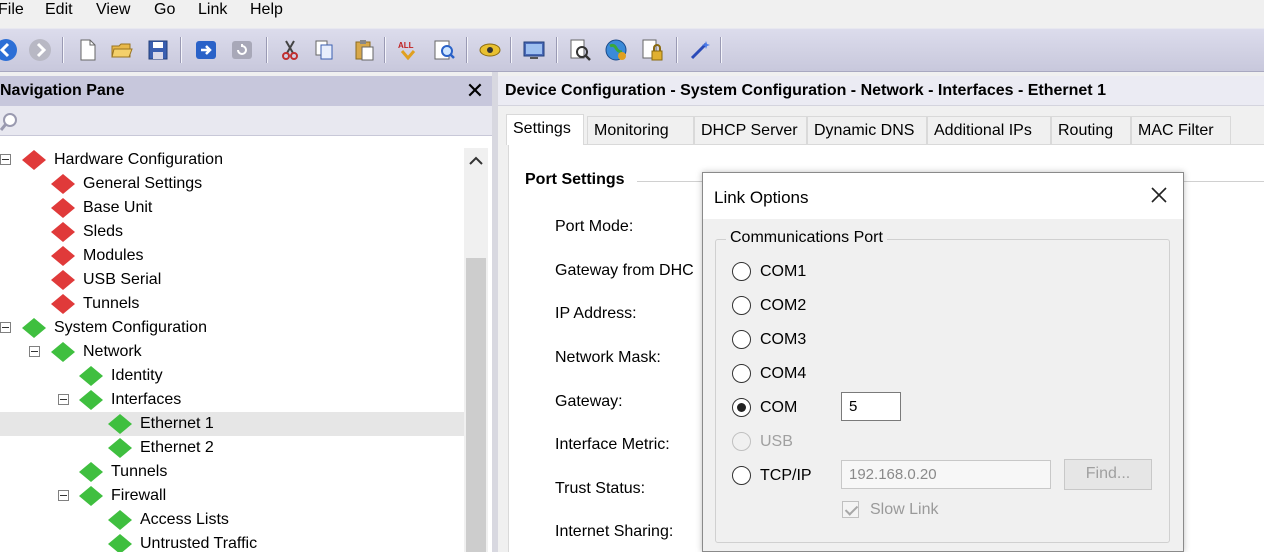 This screenshot has height=552, width=1264. I want to click on tree-item-general-settings: General Settings, so click(232, 184).